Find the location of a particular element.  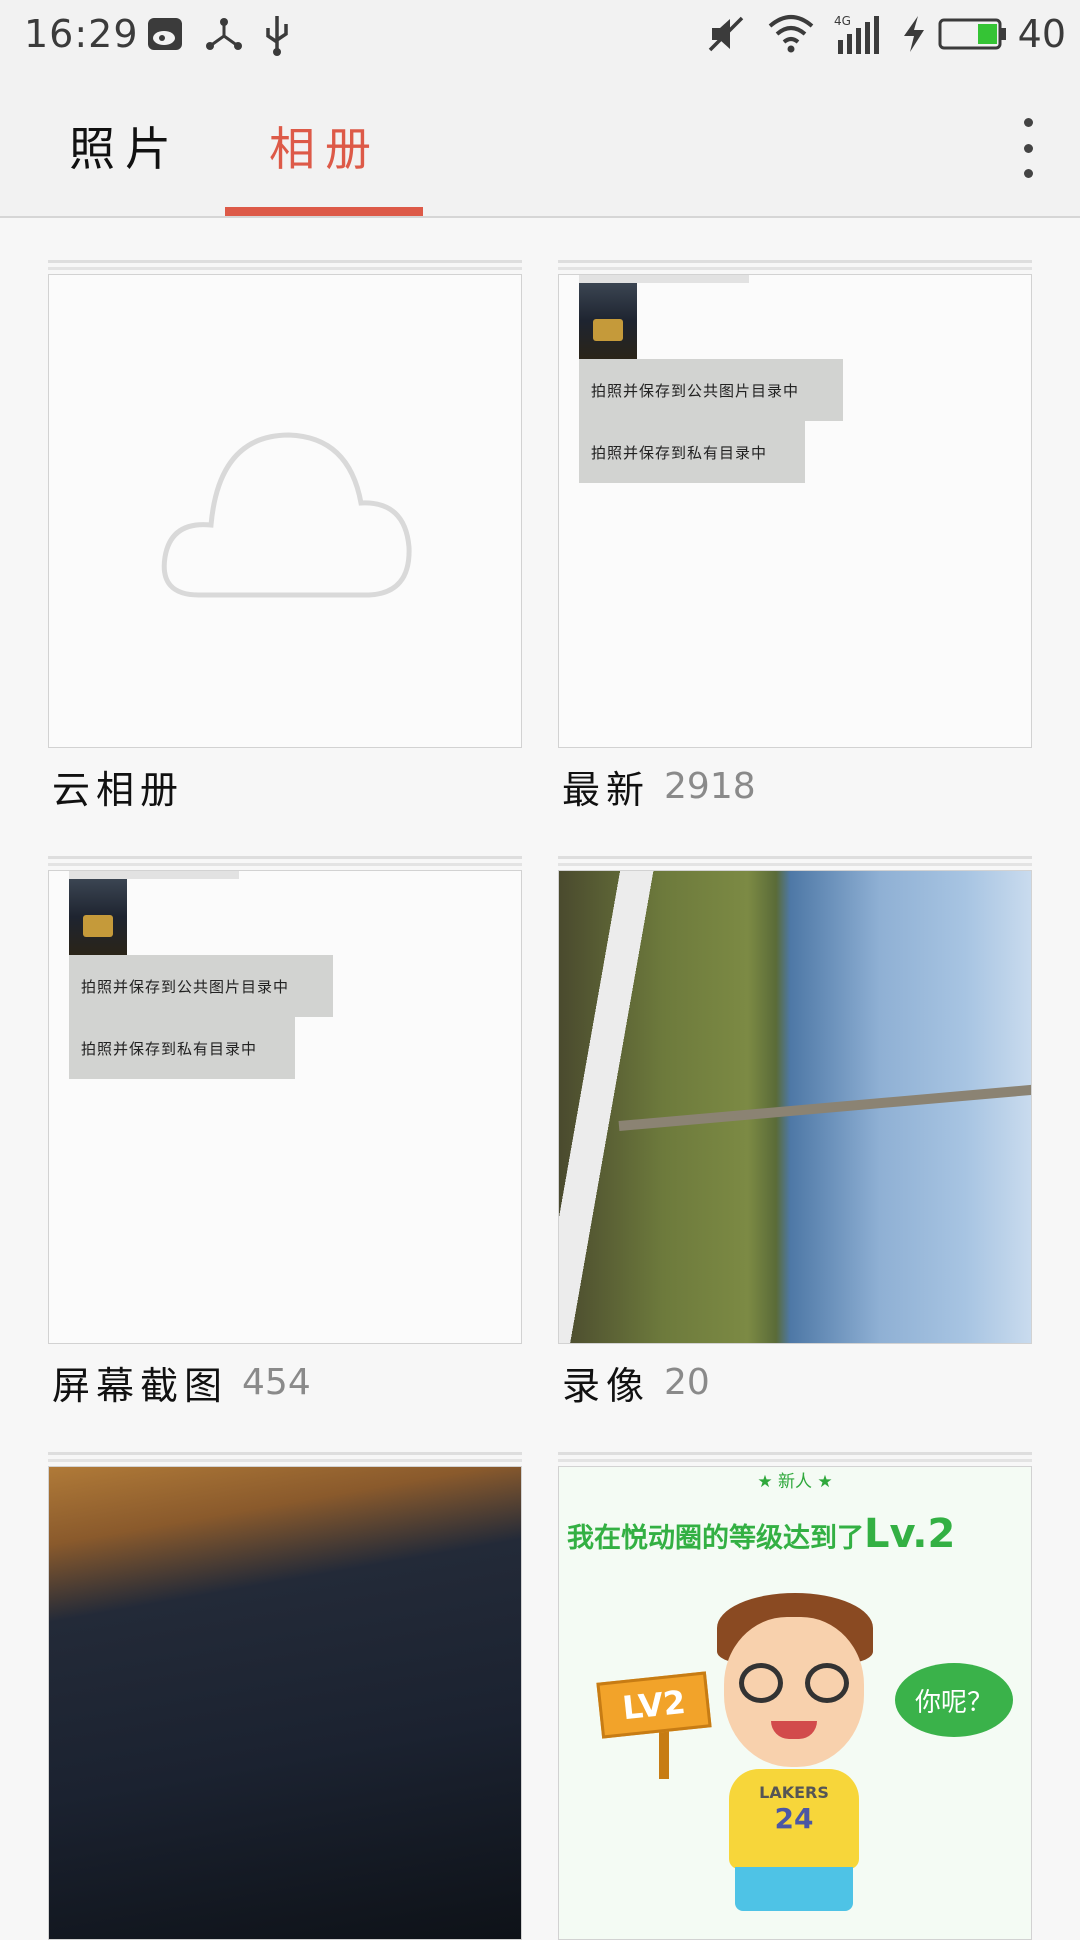

album-name: 屏幕截图 is located at coordinates (140, 1385).